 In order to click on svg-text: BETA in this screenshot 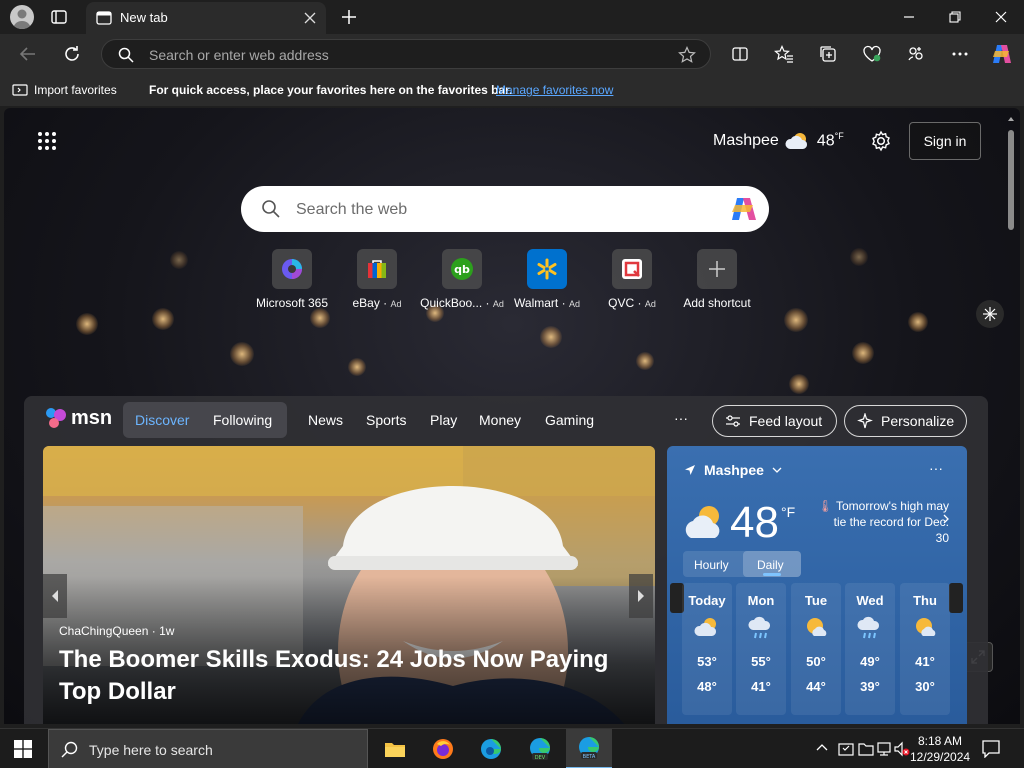, I will do `click(589, 757)`.